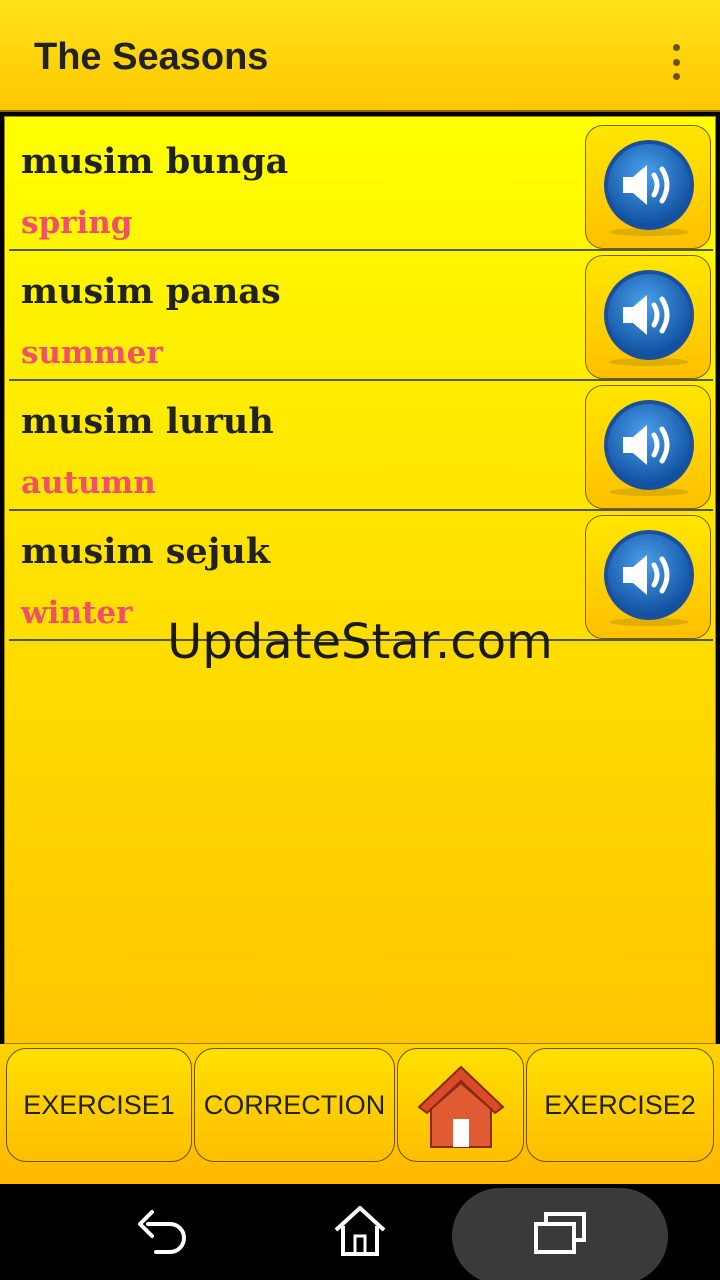 Image resolution: width=720 pixels, height=1280 pixels. Describe the element at coordinates (155, 161) in the screenshot. I see `word-text: musim bunga` at that location.